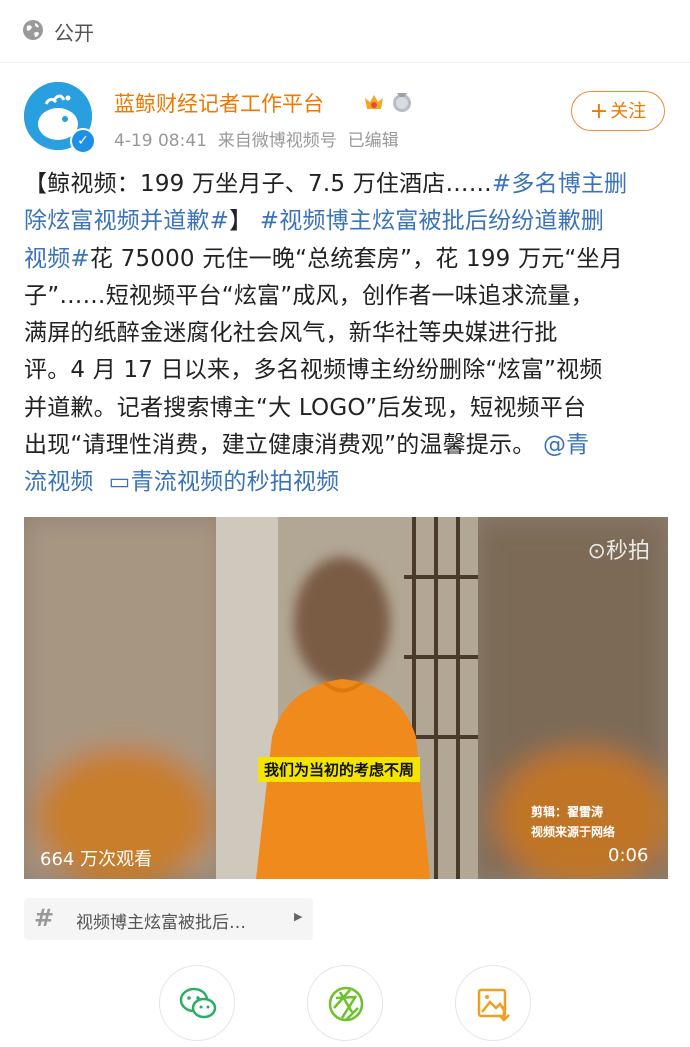 This screenshot has height=1047, width=690. I want to click on video-credit: 剪辑：翟雷涛 视频来源于网络, so click(573, 822).